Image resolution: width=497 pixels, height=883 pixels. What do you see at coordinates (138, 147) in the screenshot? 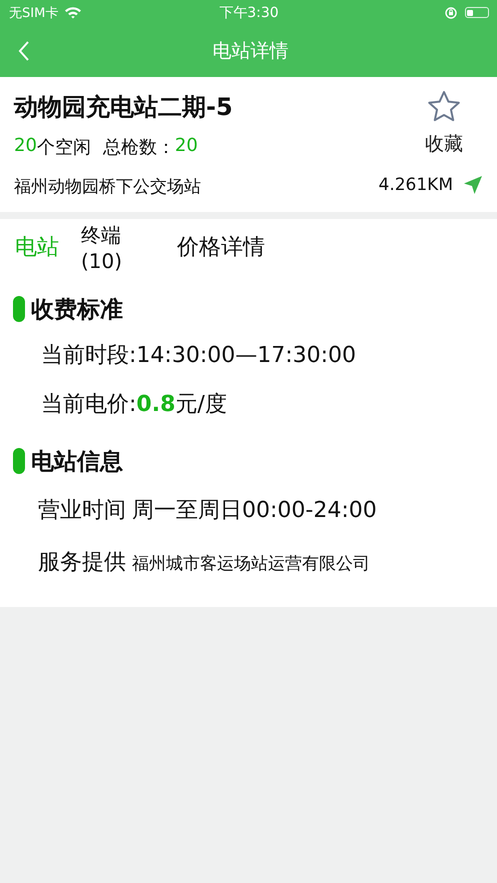
I see `total-label: 总枪数：` at bounding box center [138, 147].